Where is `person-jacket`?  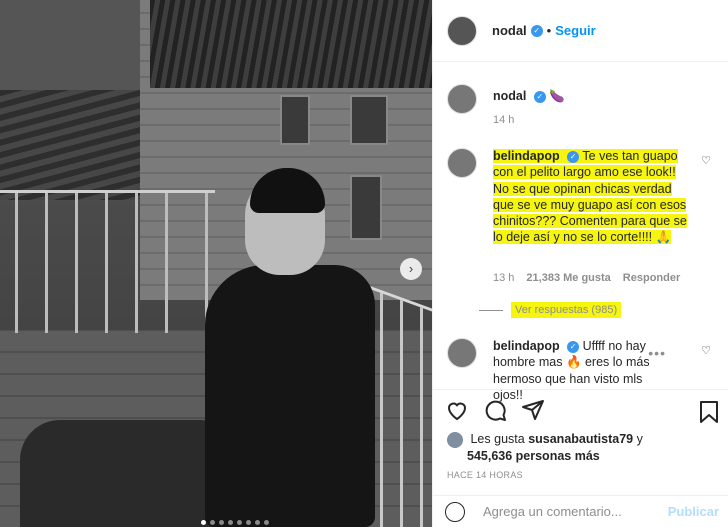
person-jacket is located at coordinates (290, 396).